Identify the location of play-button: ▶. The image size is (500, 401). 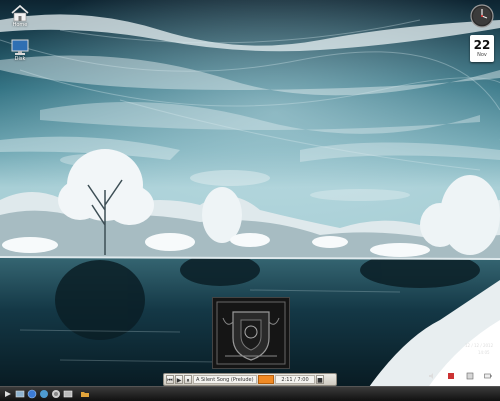
(179, 379).